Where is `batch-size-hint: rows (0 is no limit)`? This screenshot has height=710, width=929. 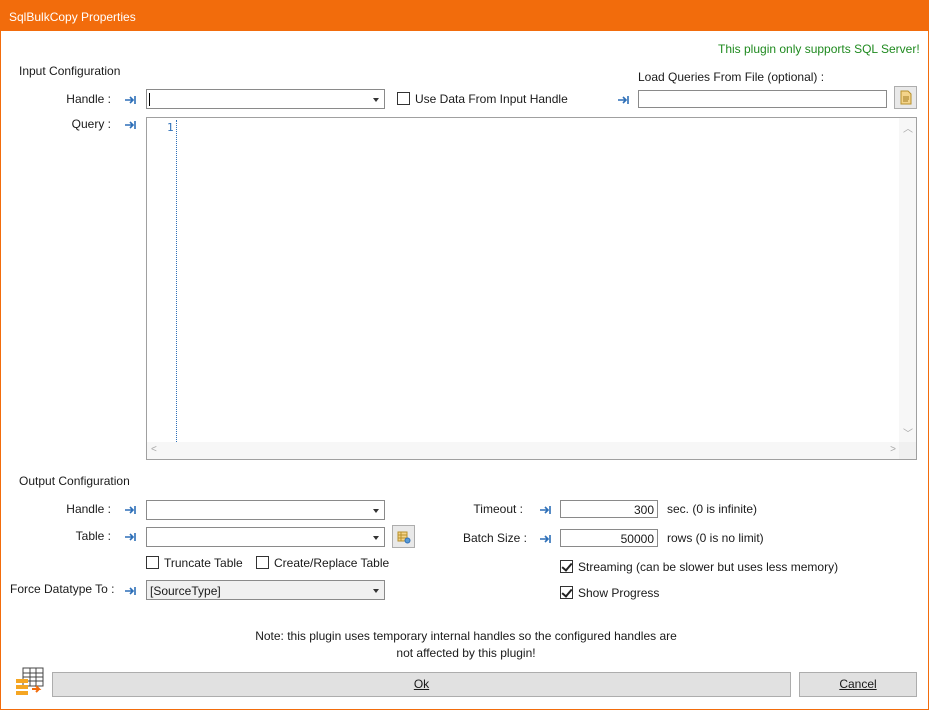 batch-size-hint: rows (0 is no limit) is located at coordinates (715, 538).